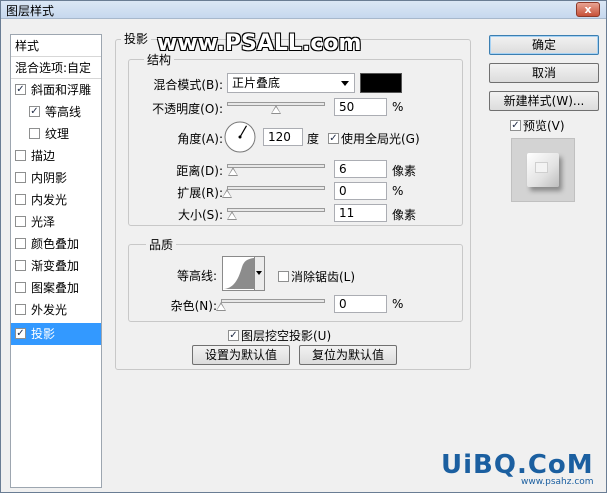 This screenshot has width=607, height=493. What do you see at coordinates (404, 171) in the screenshot?
I see `distance-unit: 像素` at bounding box center [404, 171].